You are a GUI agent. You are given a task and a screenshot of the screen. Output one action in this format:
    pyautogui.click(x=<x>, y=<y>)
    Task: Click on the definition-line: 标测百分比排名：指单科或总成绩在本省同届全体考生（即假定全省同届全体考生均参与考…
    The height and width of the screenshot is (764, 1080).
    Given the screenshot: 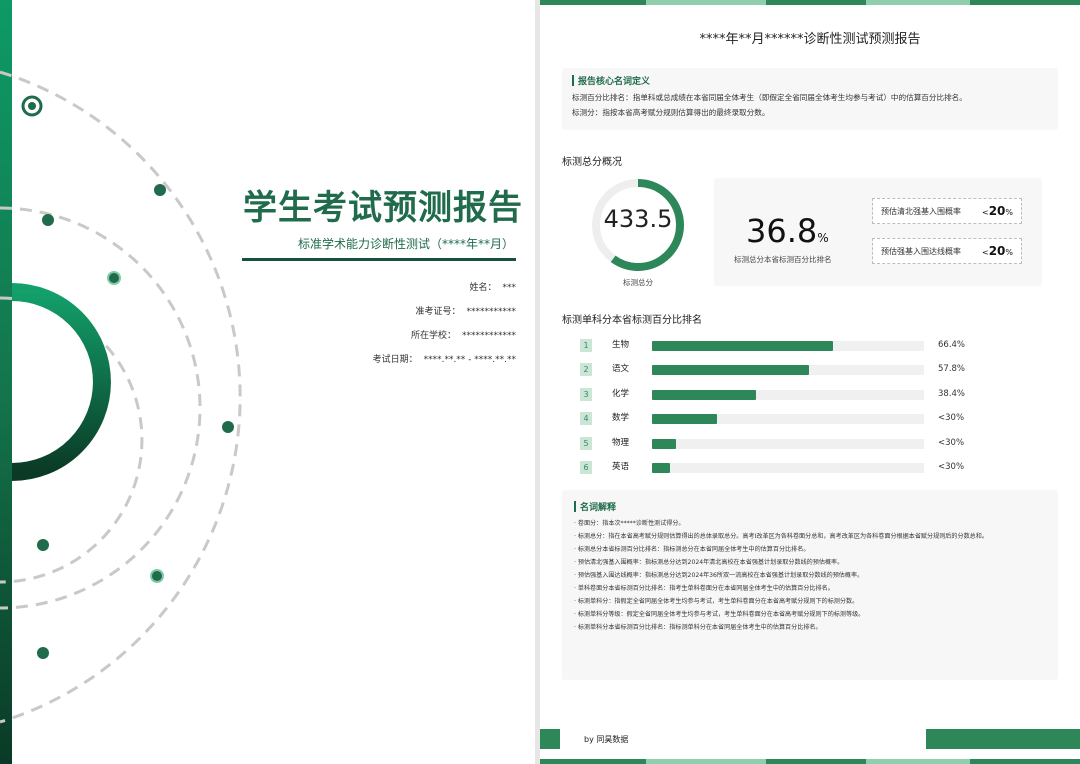 What is the action you would take?
    pyautogui.click(x=769, y=97)
    